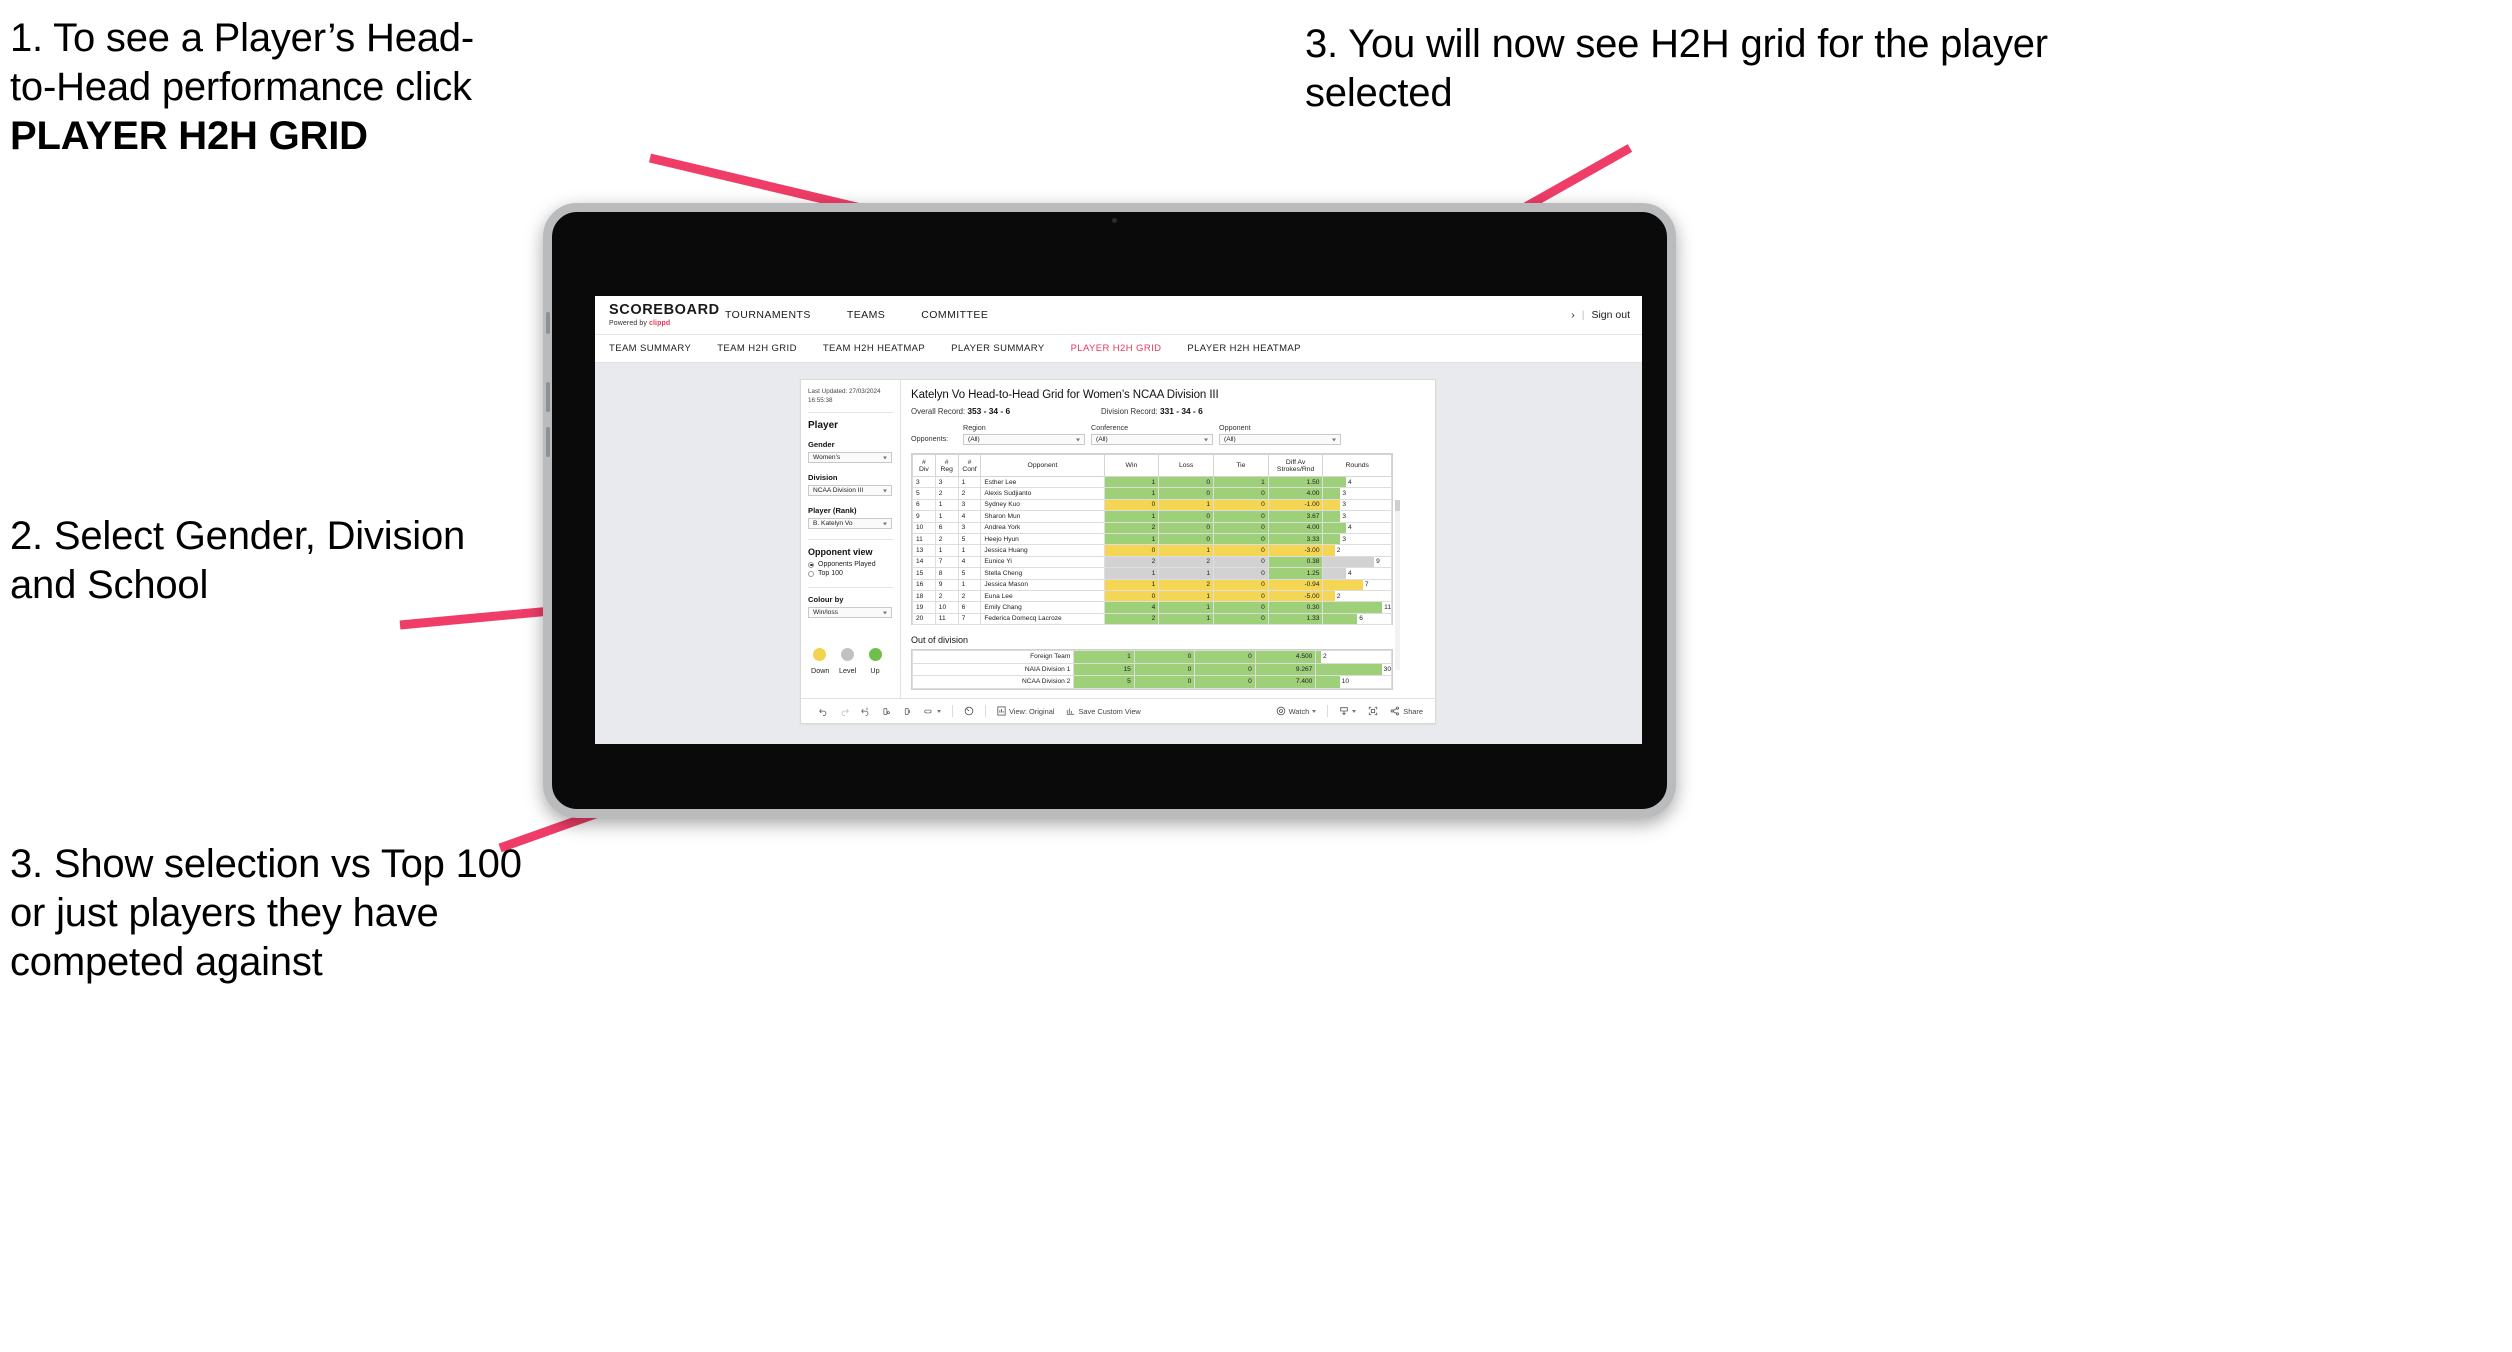 Image resolution: width=2512 pixels, height=1352 pixels. What do you see at coordinates (1042, 505) in the screenshot?
I see `cell-opponent: Sydney Kuo` at bounding box center [1042, 505].